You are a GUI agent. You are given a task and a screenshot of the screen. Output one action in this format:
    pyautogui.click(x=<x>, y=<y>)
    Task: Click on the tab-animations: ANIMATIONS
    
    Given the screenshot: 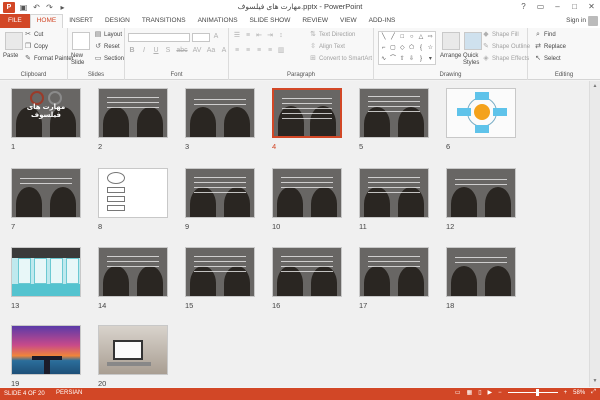 What is the action you would take?
    pyautogui.click(x=218, y=21)
    